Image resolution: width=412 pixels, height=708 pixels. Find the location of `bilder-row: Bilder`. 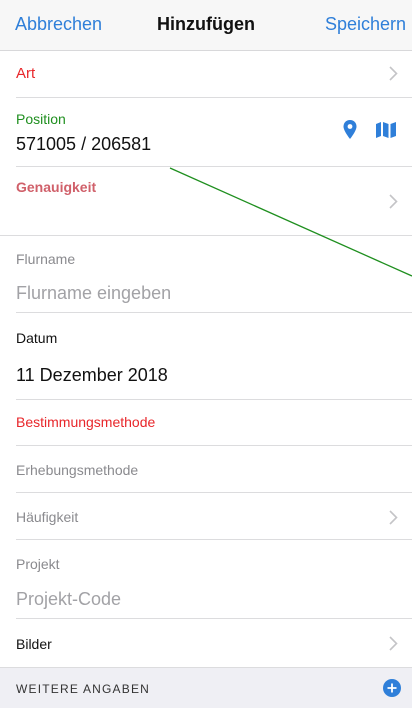

bilder-row: Bilder is located at coordinates (206, 643).